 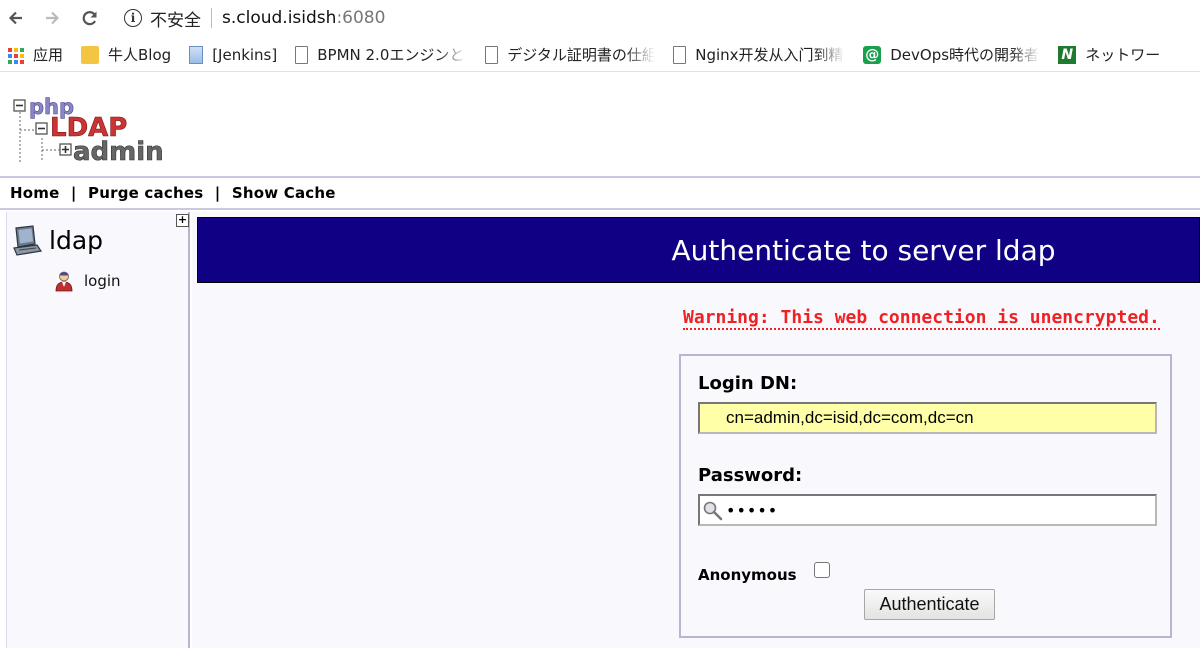 I want to click on bookmark-cert: デジタル証明書の仕組, so click(x=570, y=54).